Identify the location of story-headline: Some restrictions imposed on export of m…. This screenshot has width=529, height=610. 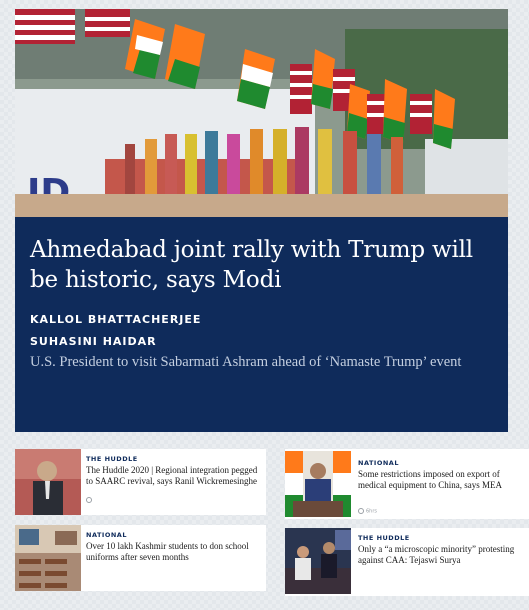
(442, 480).